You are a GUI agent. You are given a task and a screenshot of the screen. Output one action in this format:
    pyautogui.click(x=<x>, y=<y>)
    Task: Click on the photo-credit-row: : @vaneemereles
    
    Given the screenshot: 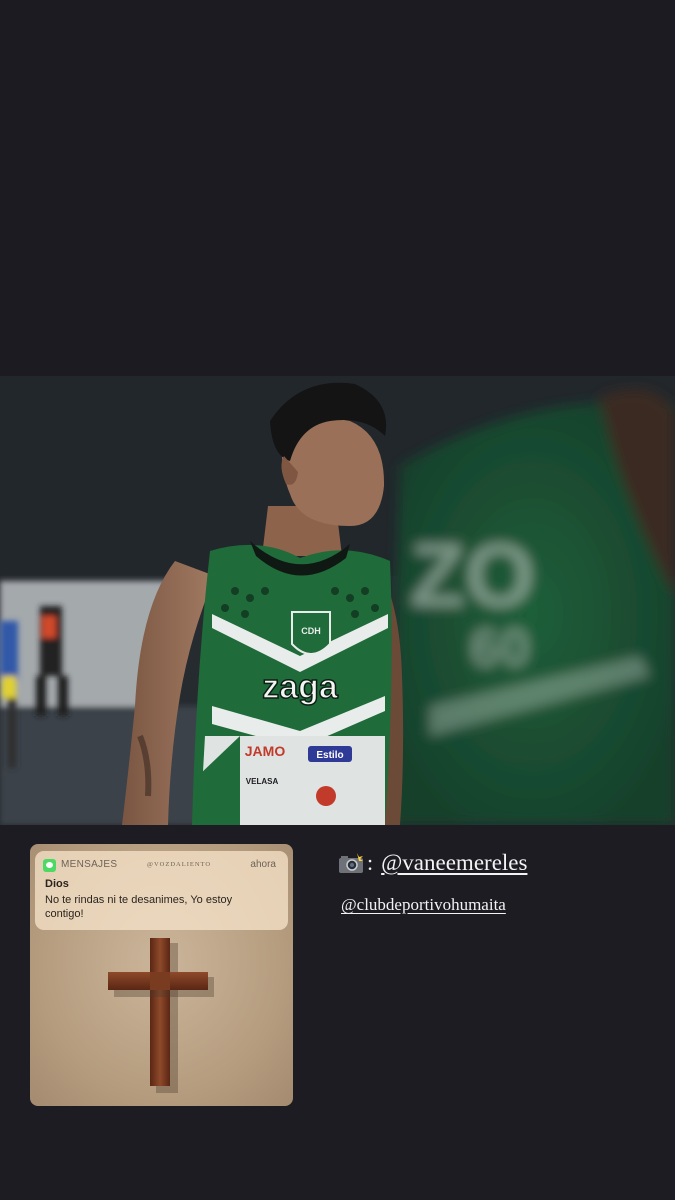 What is the action you would take?
    pyautogui.click(x=432, y=863)
    